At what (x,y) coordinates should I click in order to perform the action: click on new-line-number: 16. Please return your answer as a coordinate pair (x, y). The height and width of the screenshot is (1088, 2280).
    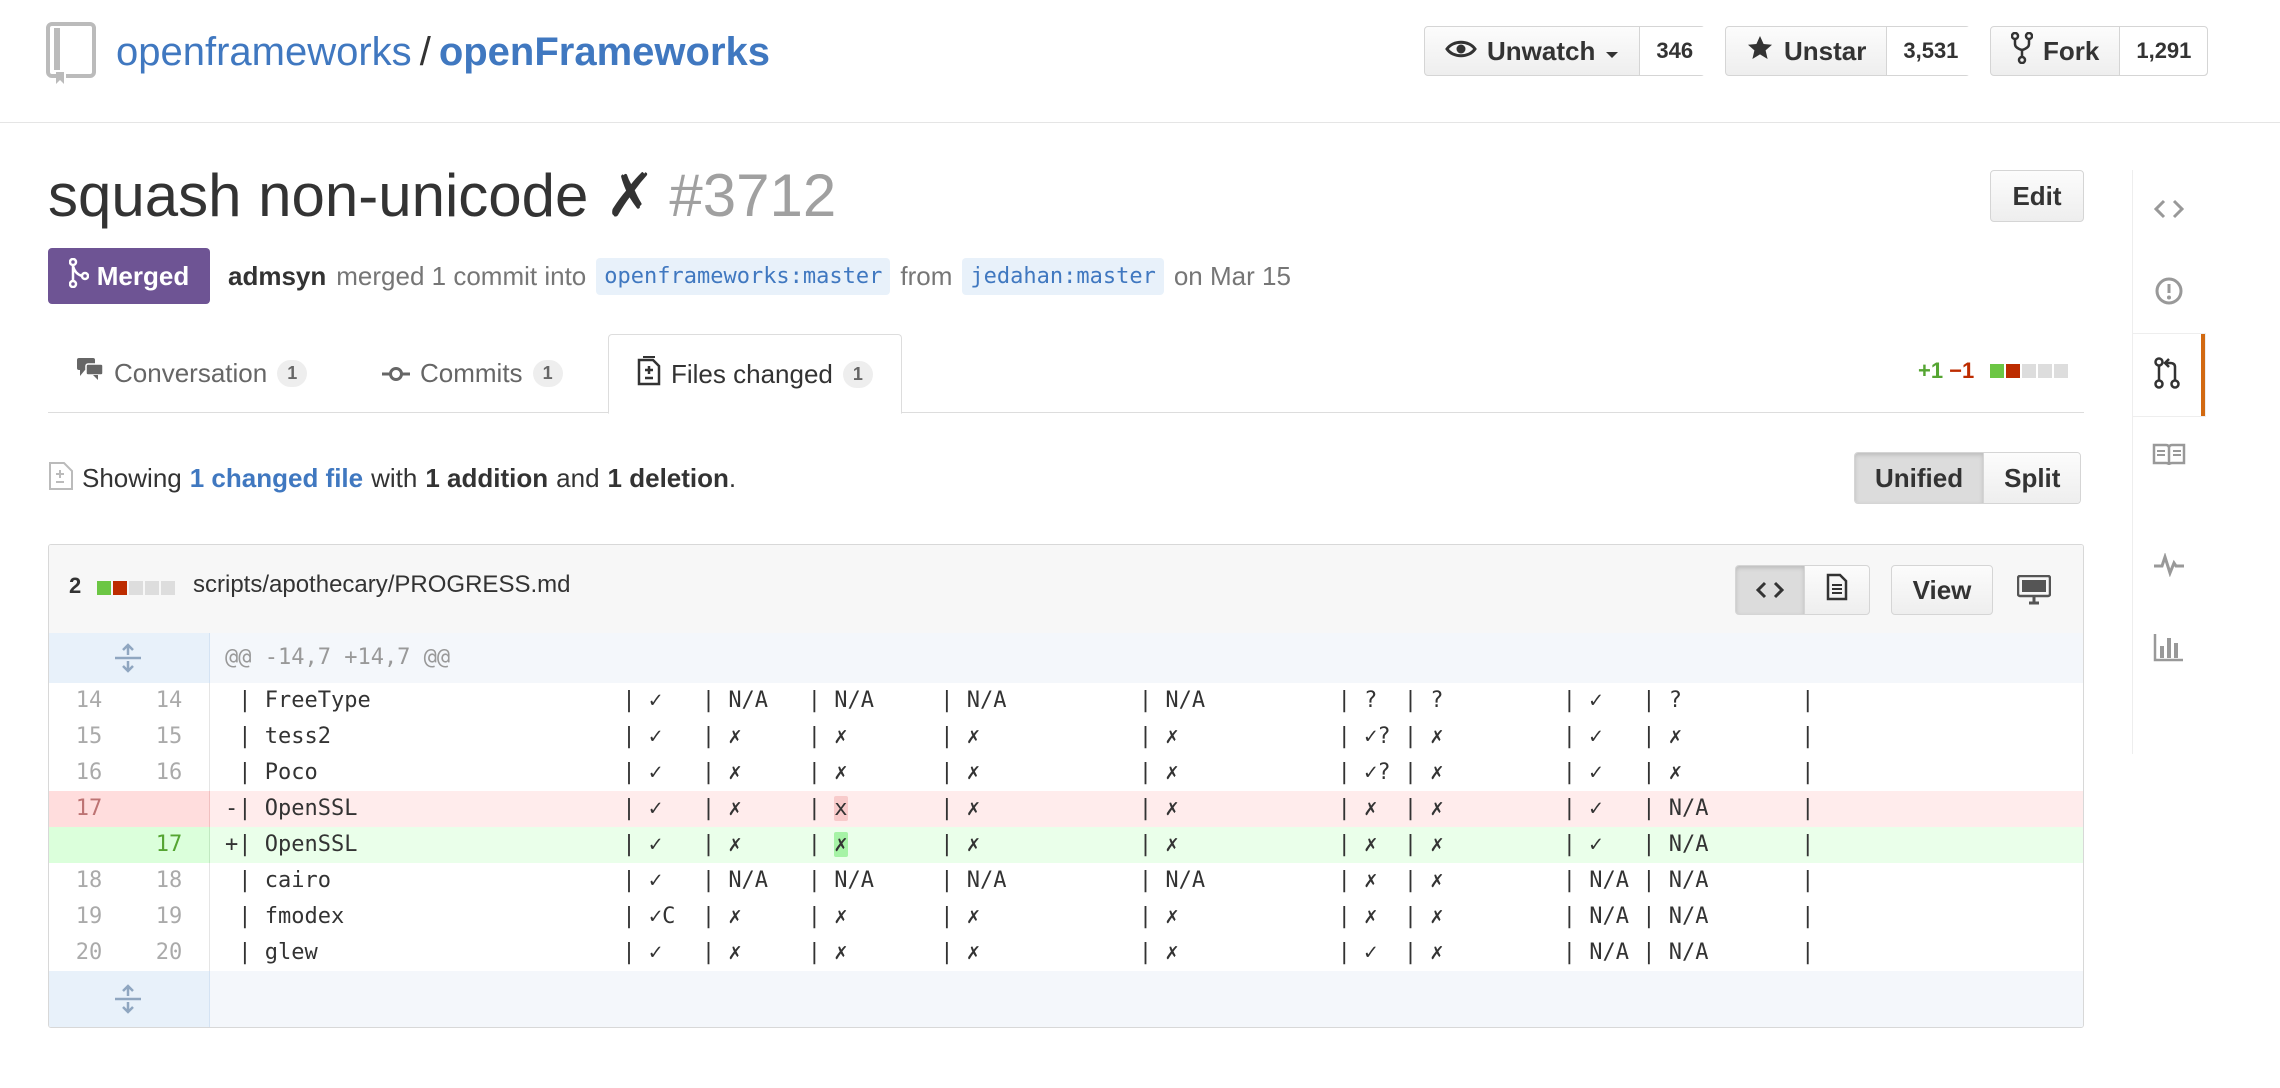
    Looking at the image, I should click on (169, 773).